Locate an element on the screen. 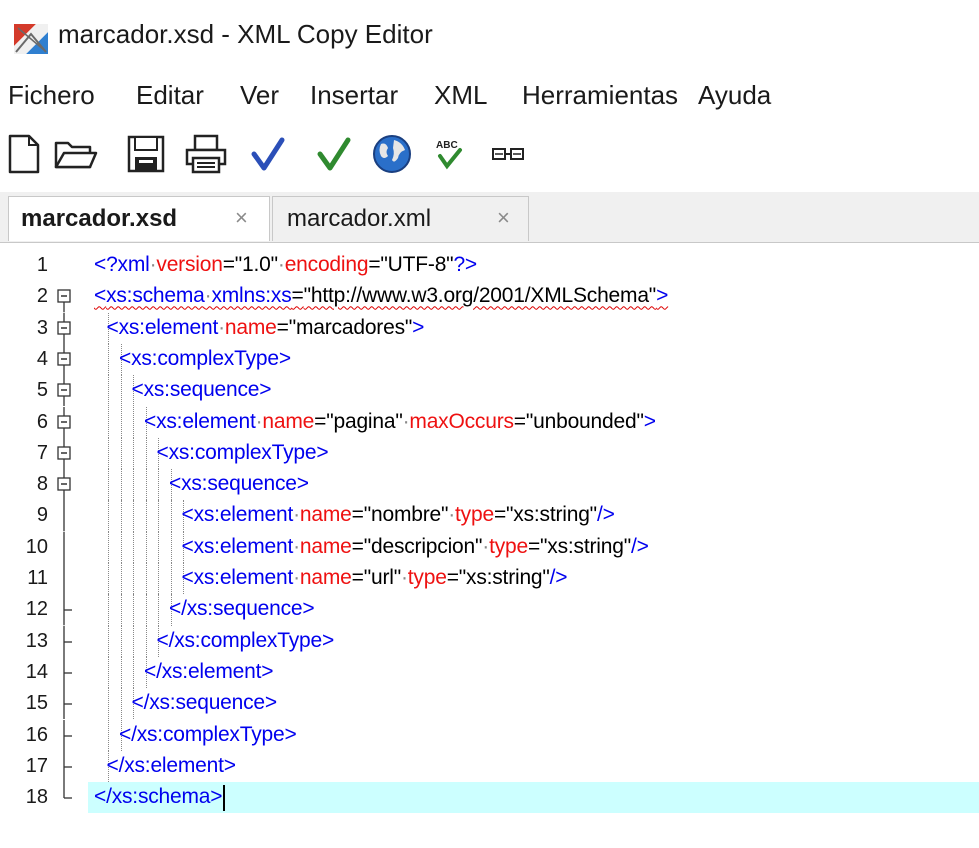 This screenshot has width=979, height=848. line-number: 10 is located at coordinates (36, 546).